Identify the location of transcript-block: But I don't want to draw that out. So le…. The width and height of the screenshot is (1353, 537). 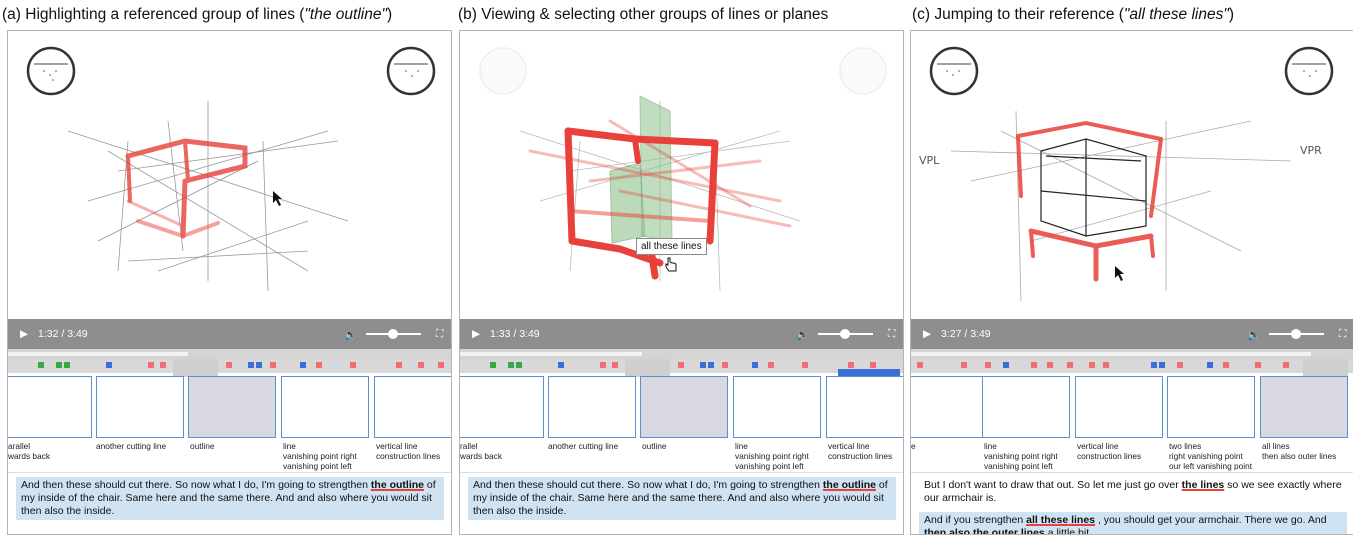
(1133, 492).